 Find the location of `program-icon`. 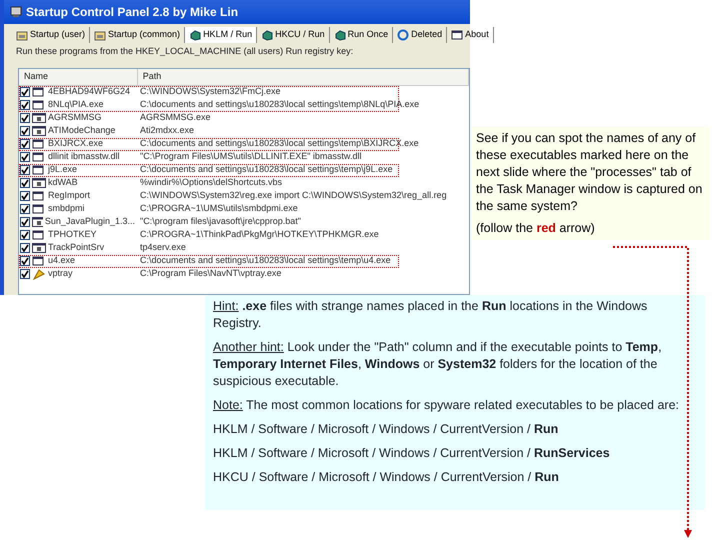

program-icon is located at coordinates (39, 274).